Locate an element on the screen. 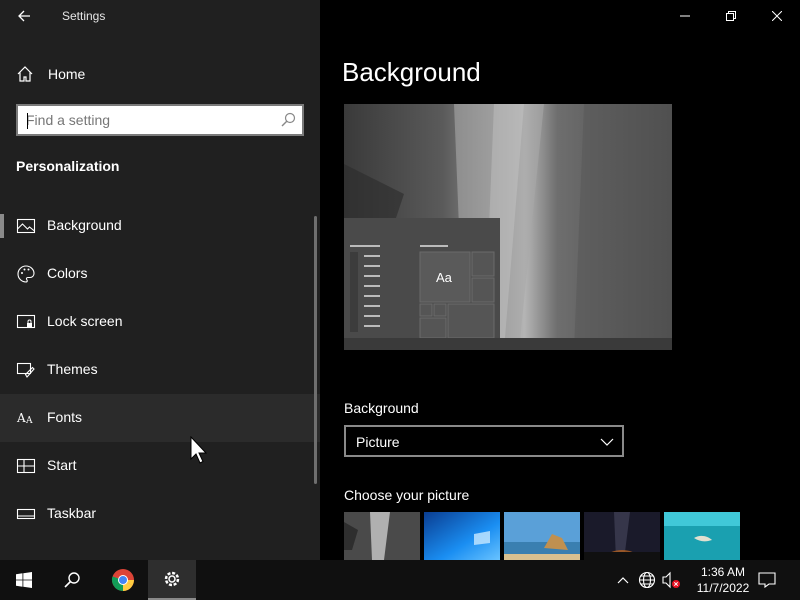 The height and width of the screenshot is (600, 800). gear-icon is located at coordinates (172, 579).